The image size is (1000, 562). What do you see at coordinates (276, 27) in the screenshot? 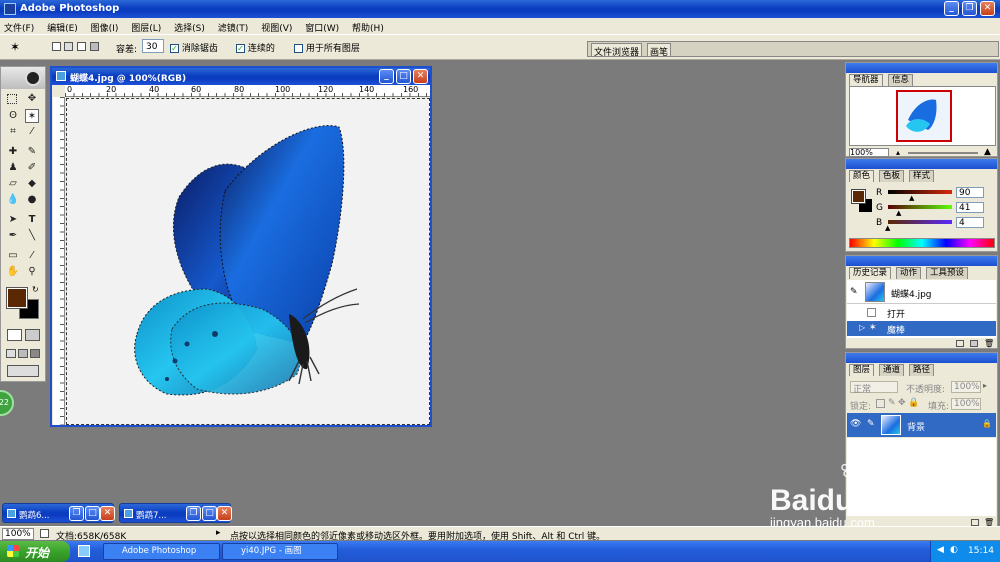
I see `menu-view: 视图(V)` at bounding box center [276, 27].